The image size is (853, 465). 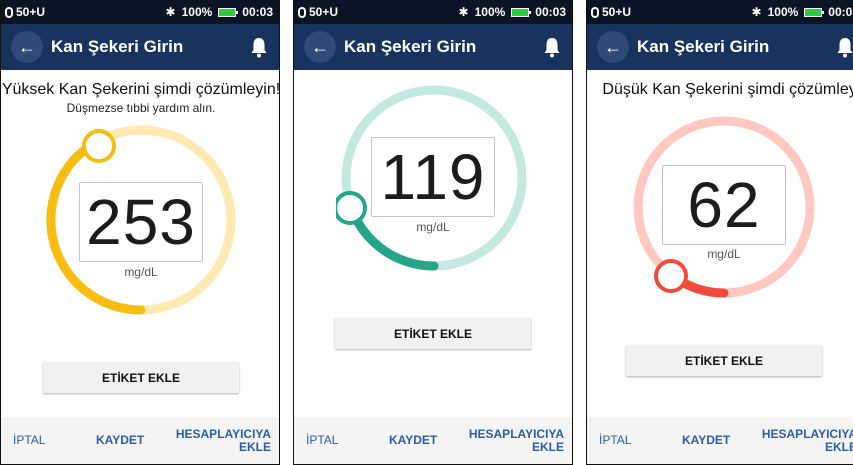 What do you see at coordinates (141, 222) in the screenshot?
I see `glucose-reading: 253` at bounding box center [141, 222].